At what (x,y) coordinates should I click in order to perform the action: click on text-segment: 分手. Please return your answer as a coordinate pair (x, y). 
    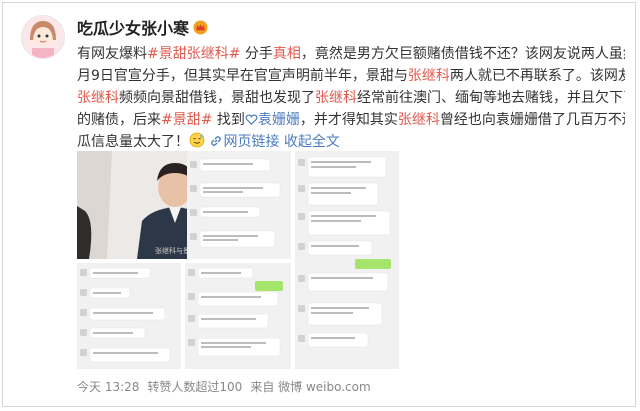
    Looking at the image, I should click on (256, 54).